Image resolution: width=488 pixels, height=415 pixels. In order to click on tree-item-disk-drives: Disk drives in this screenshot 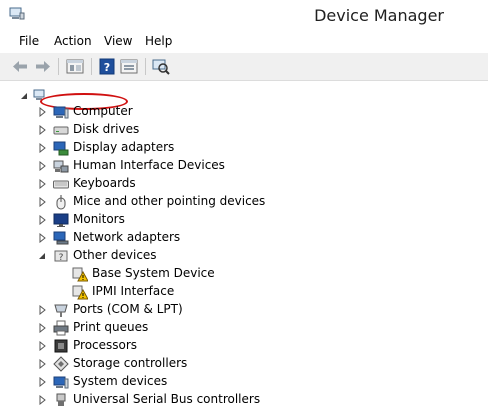, I will do `click(244, 130)`.